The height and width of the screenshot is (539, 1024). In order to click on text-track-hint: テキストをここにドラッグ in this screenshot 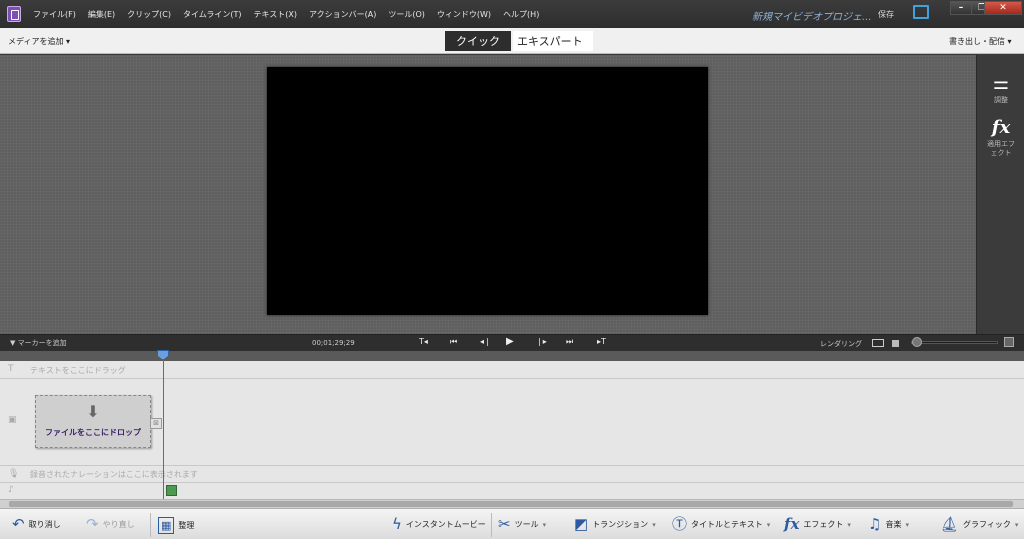, I will do `click(78, 370)`.